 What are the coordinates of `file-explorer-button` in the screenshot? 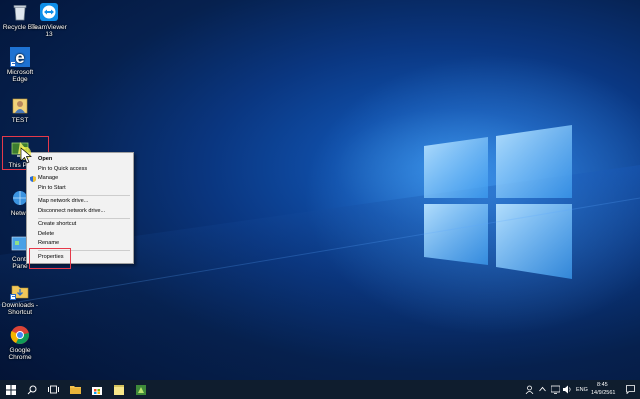 It's located at (75, 389).